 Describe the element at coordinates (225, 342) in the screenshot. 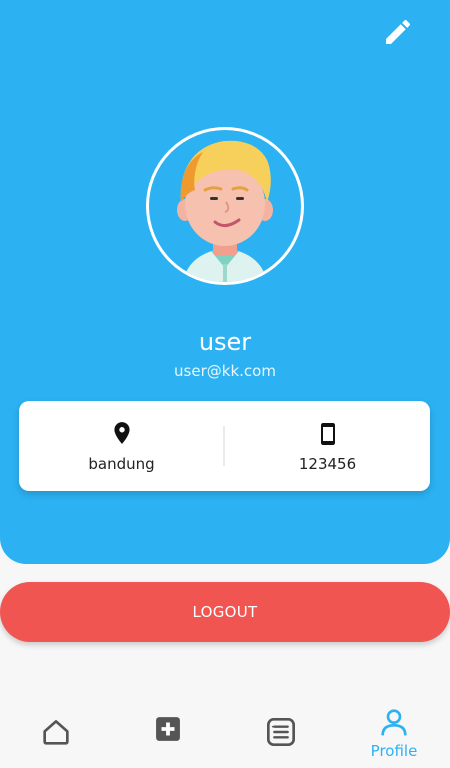

I see `username: user` at that location.